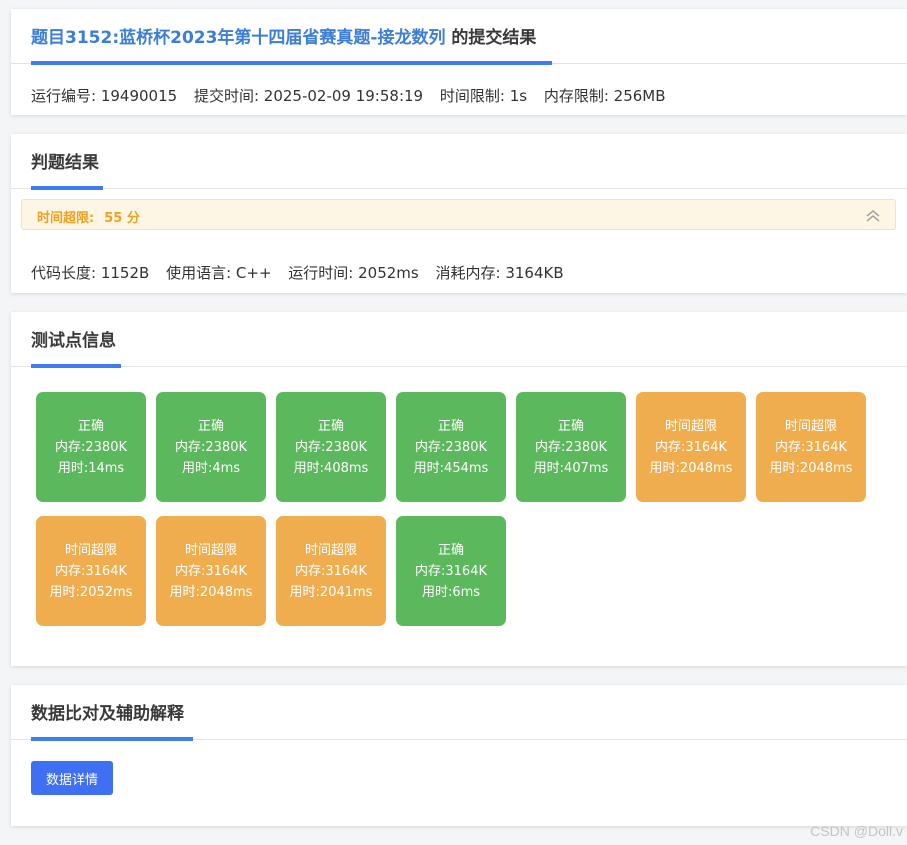 This screenshot has height=845, width=907. I want to click on test-time: 用时:454ms, so click(451, 468).